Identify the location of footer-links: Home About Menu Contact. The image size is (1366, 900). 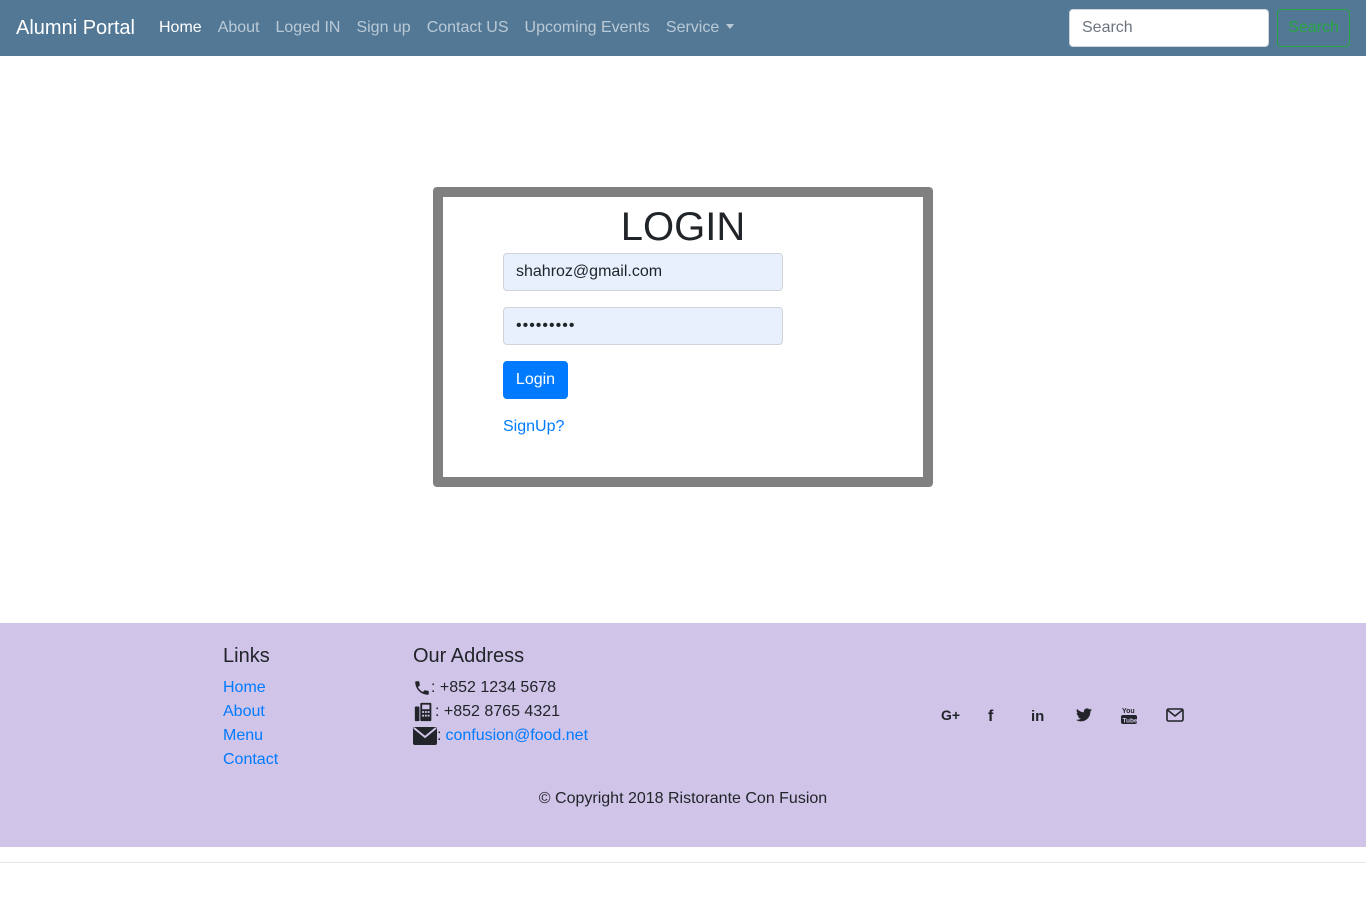
(250, 724).